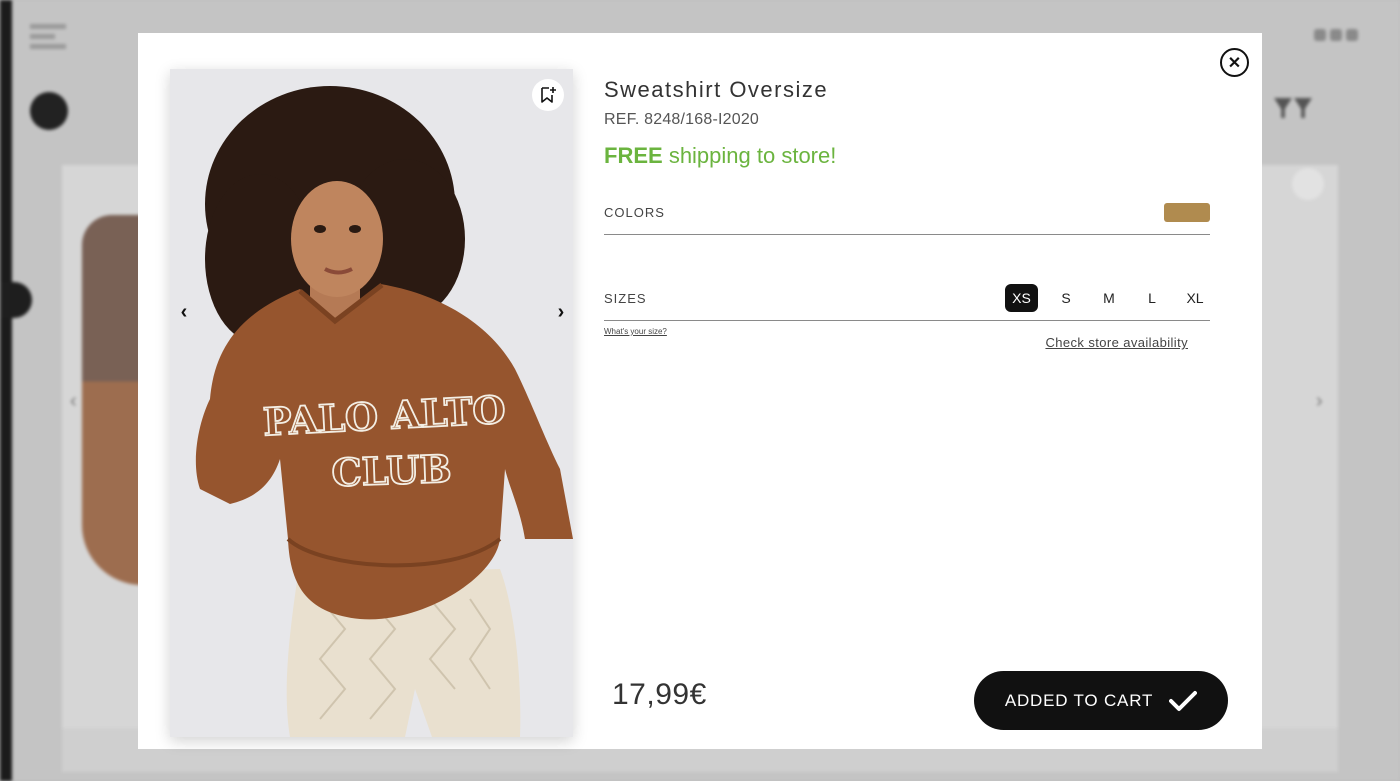 Image resolution: width=1400 pixels, height=781 pixels. Describe the element at coordinates (1335, 36) in the screenshot. I see `background-header-icons` at that location.